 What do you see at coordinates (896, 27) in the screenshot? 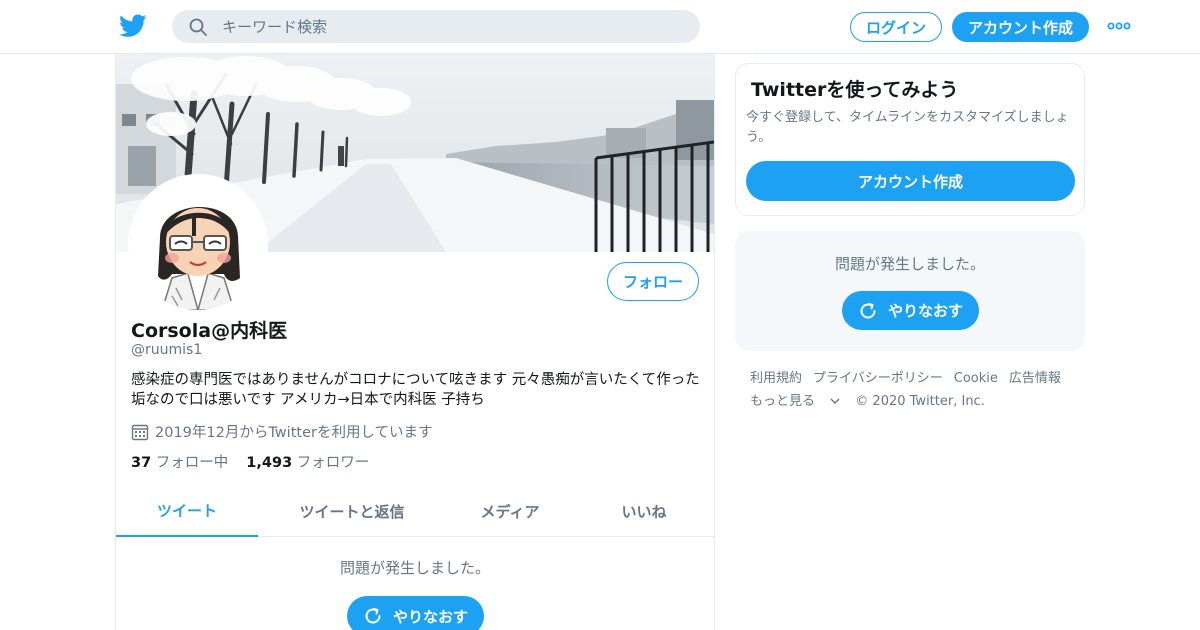
I see `login-button: ログイン` at bounding box center [896, 27].